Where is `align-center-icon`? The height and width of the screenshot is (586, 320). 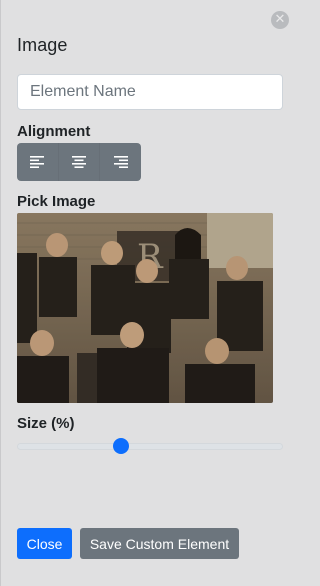
align-center-icon is located at coordinates (79, 162).